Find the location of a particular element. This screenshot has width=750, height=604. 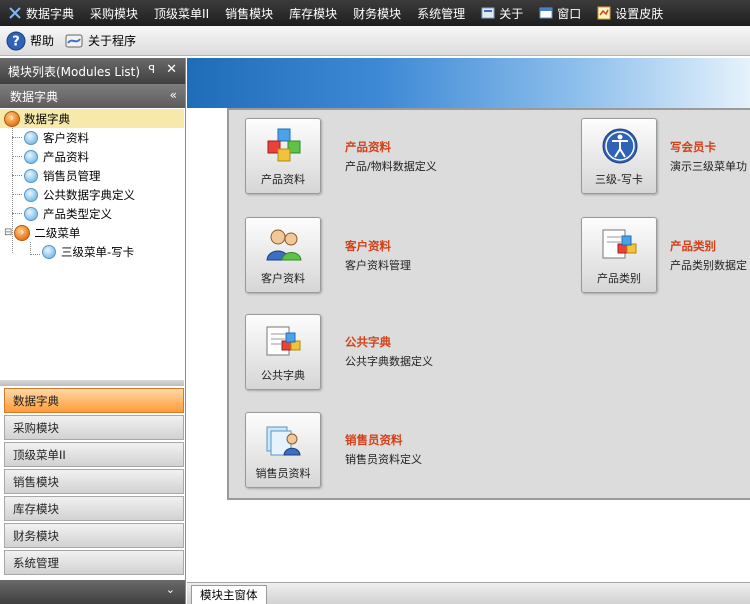

about-icon is located at coordinates (488, 13).